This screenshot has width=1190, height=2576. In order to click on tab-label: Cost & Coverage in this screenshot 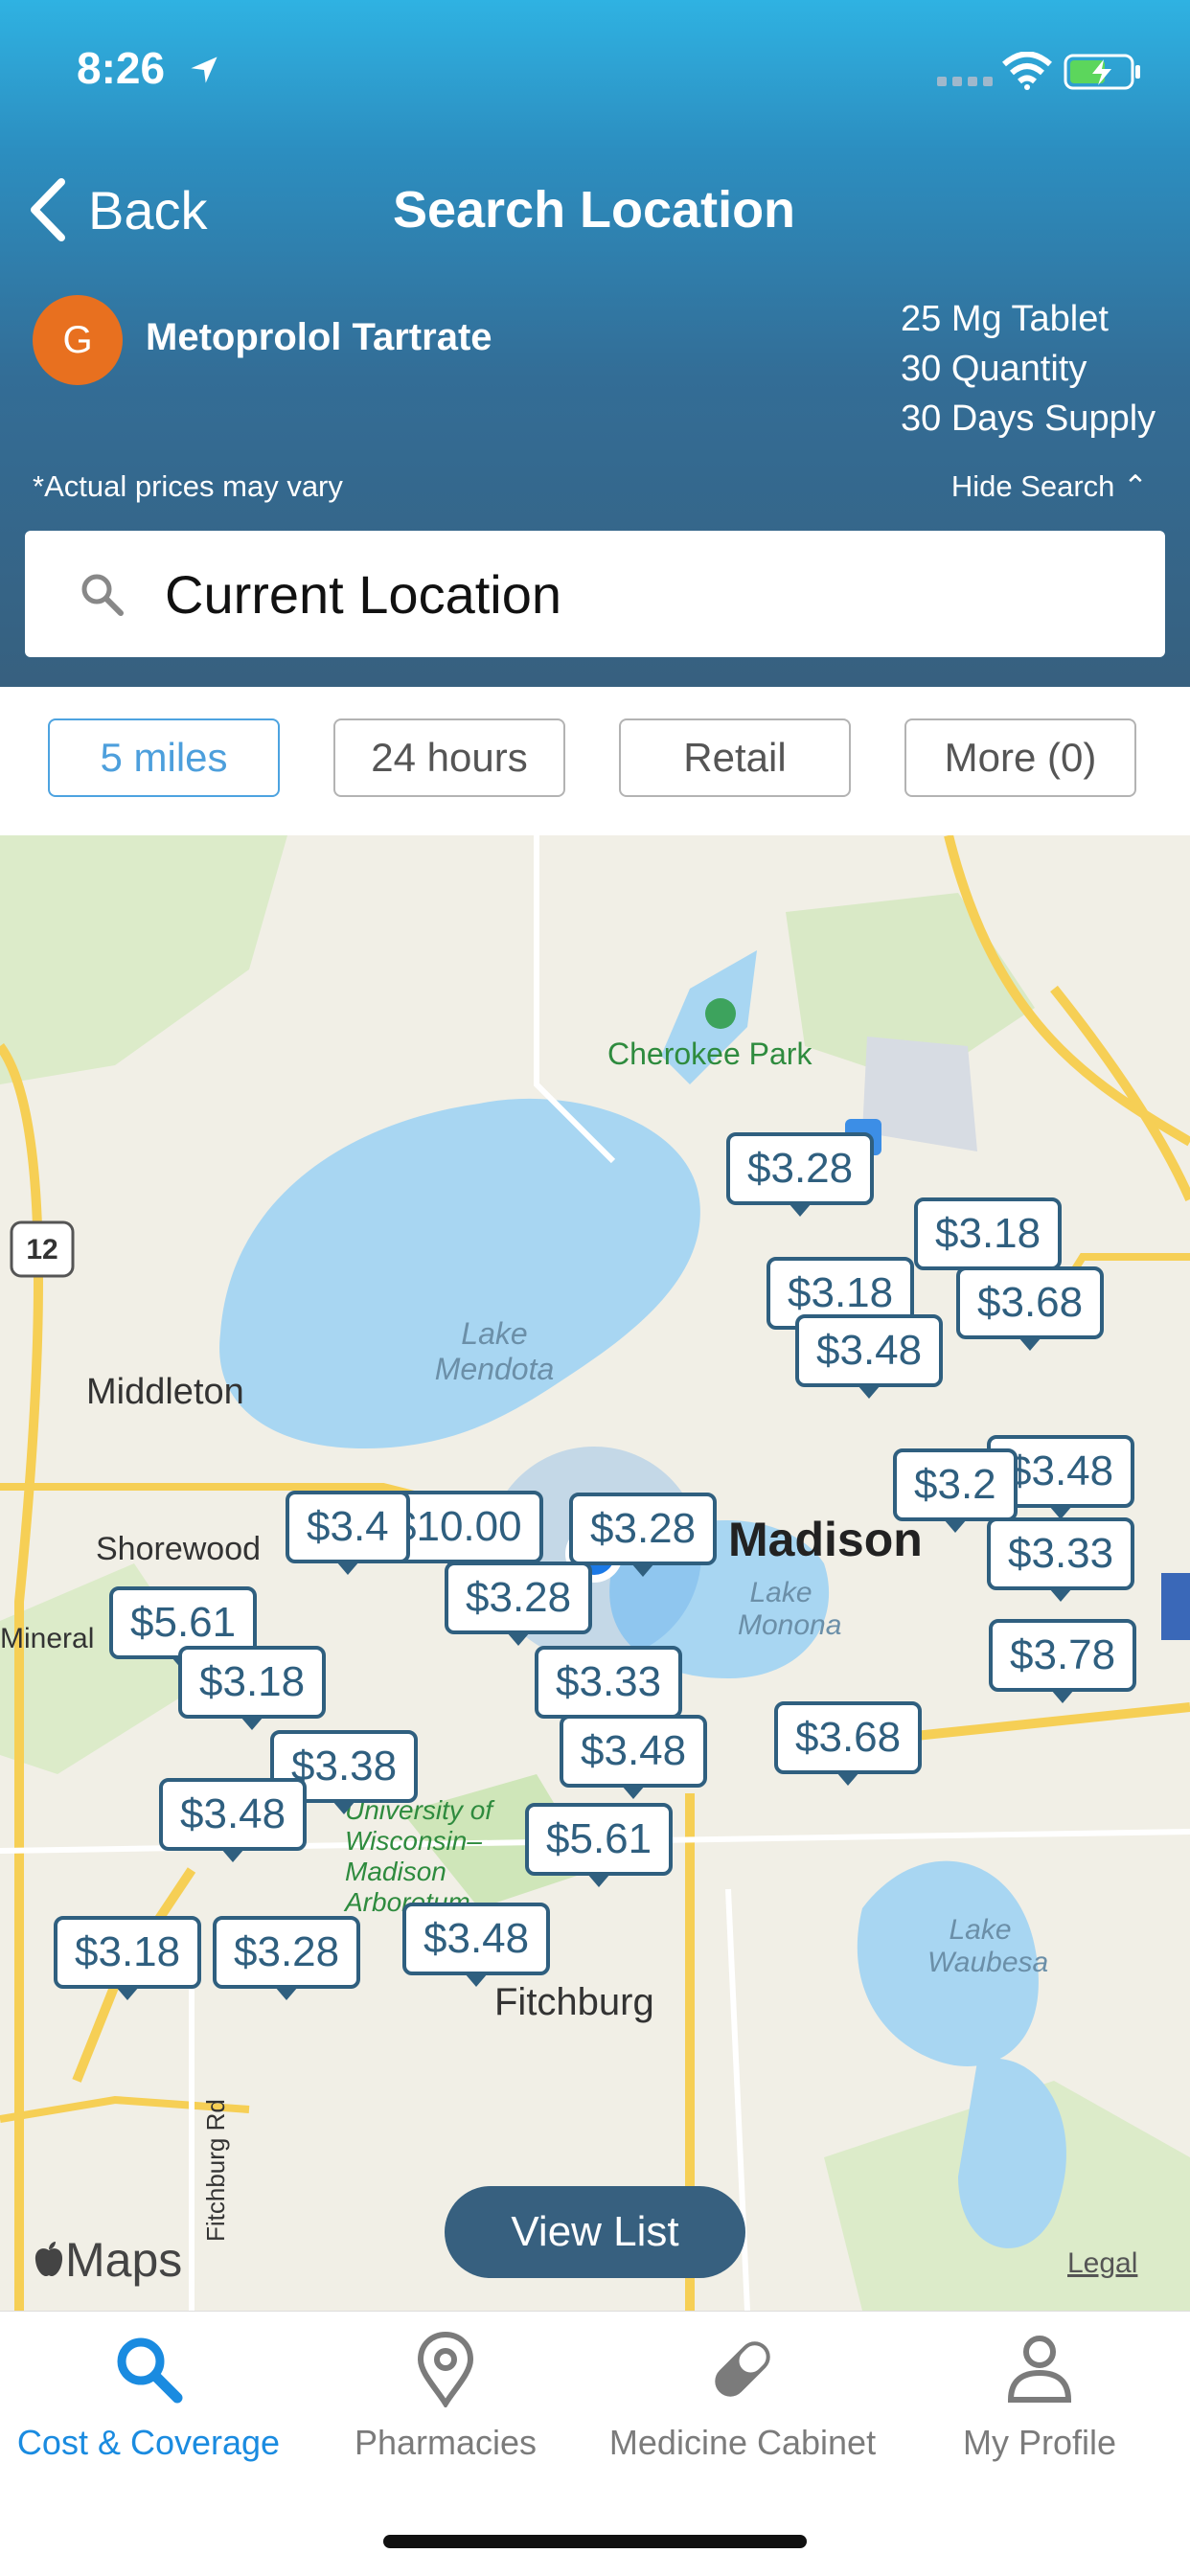, I will do `click(148, 2442)`.